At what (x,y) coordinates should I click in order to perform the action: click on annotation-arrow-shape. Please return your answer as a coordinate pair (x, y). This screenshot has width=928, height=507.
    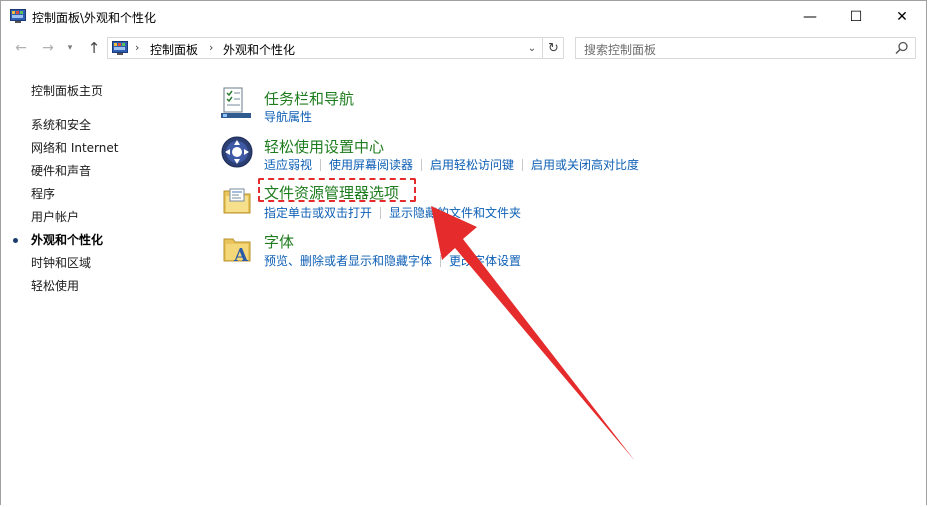
    Looking at the image, I should click on (533, 333).